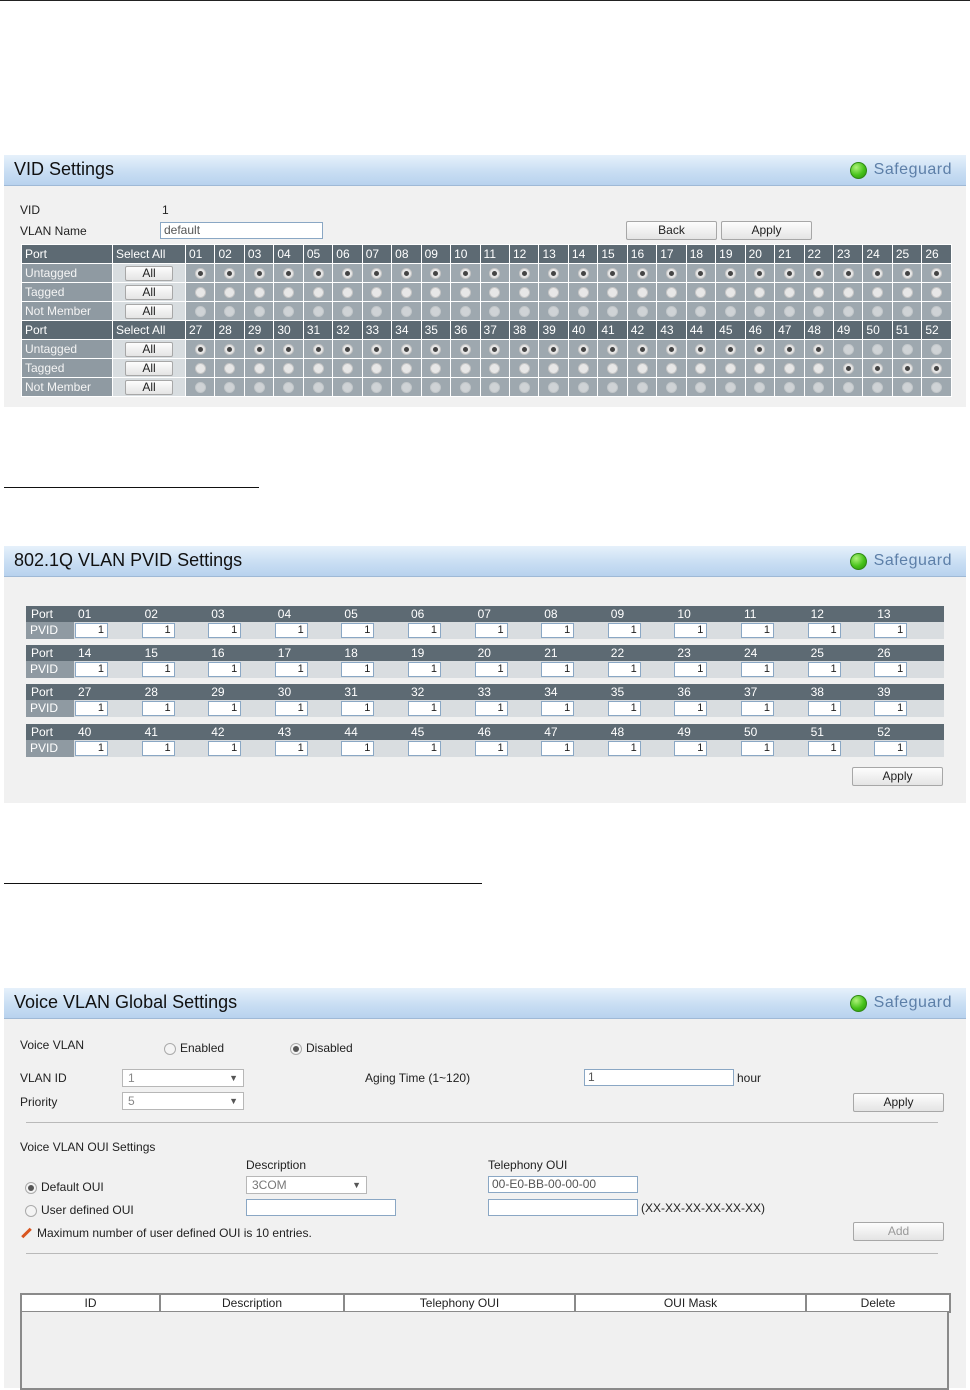 Image resolution: width=970 pixels, height=1390 pixels. I want to click on user-description-input, so click(321, 1207).